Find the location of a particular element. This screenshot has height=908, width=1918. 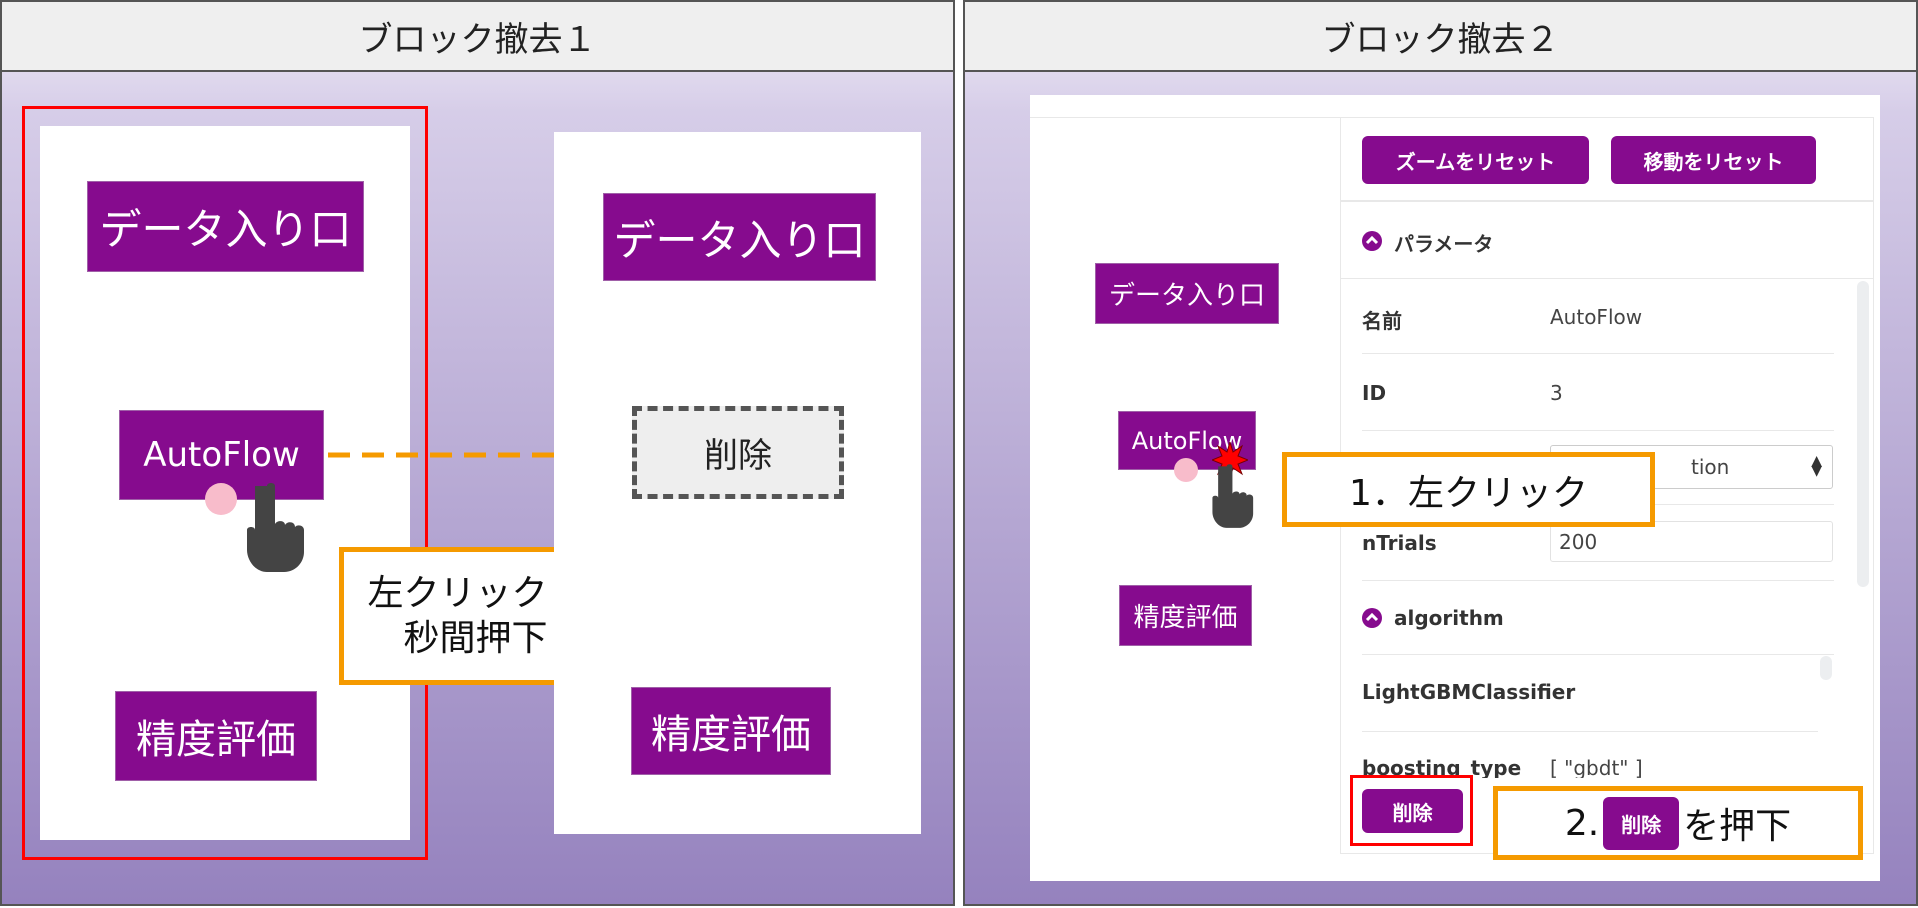

reset-zoom-button: ズームをリセット is located at coordinates (1475, 160).